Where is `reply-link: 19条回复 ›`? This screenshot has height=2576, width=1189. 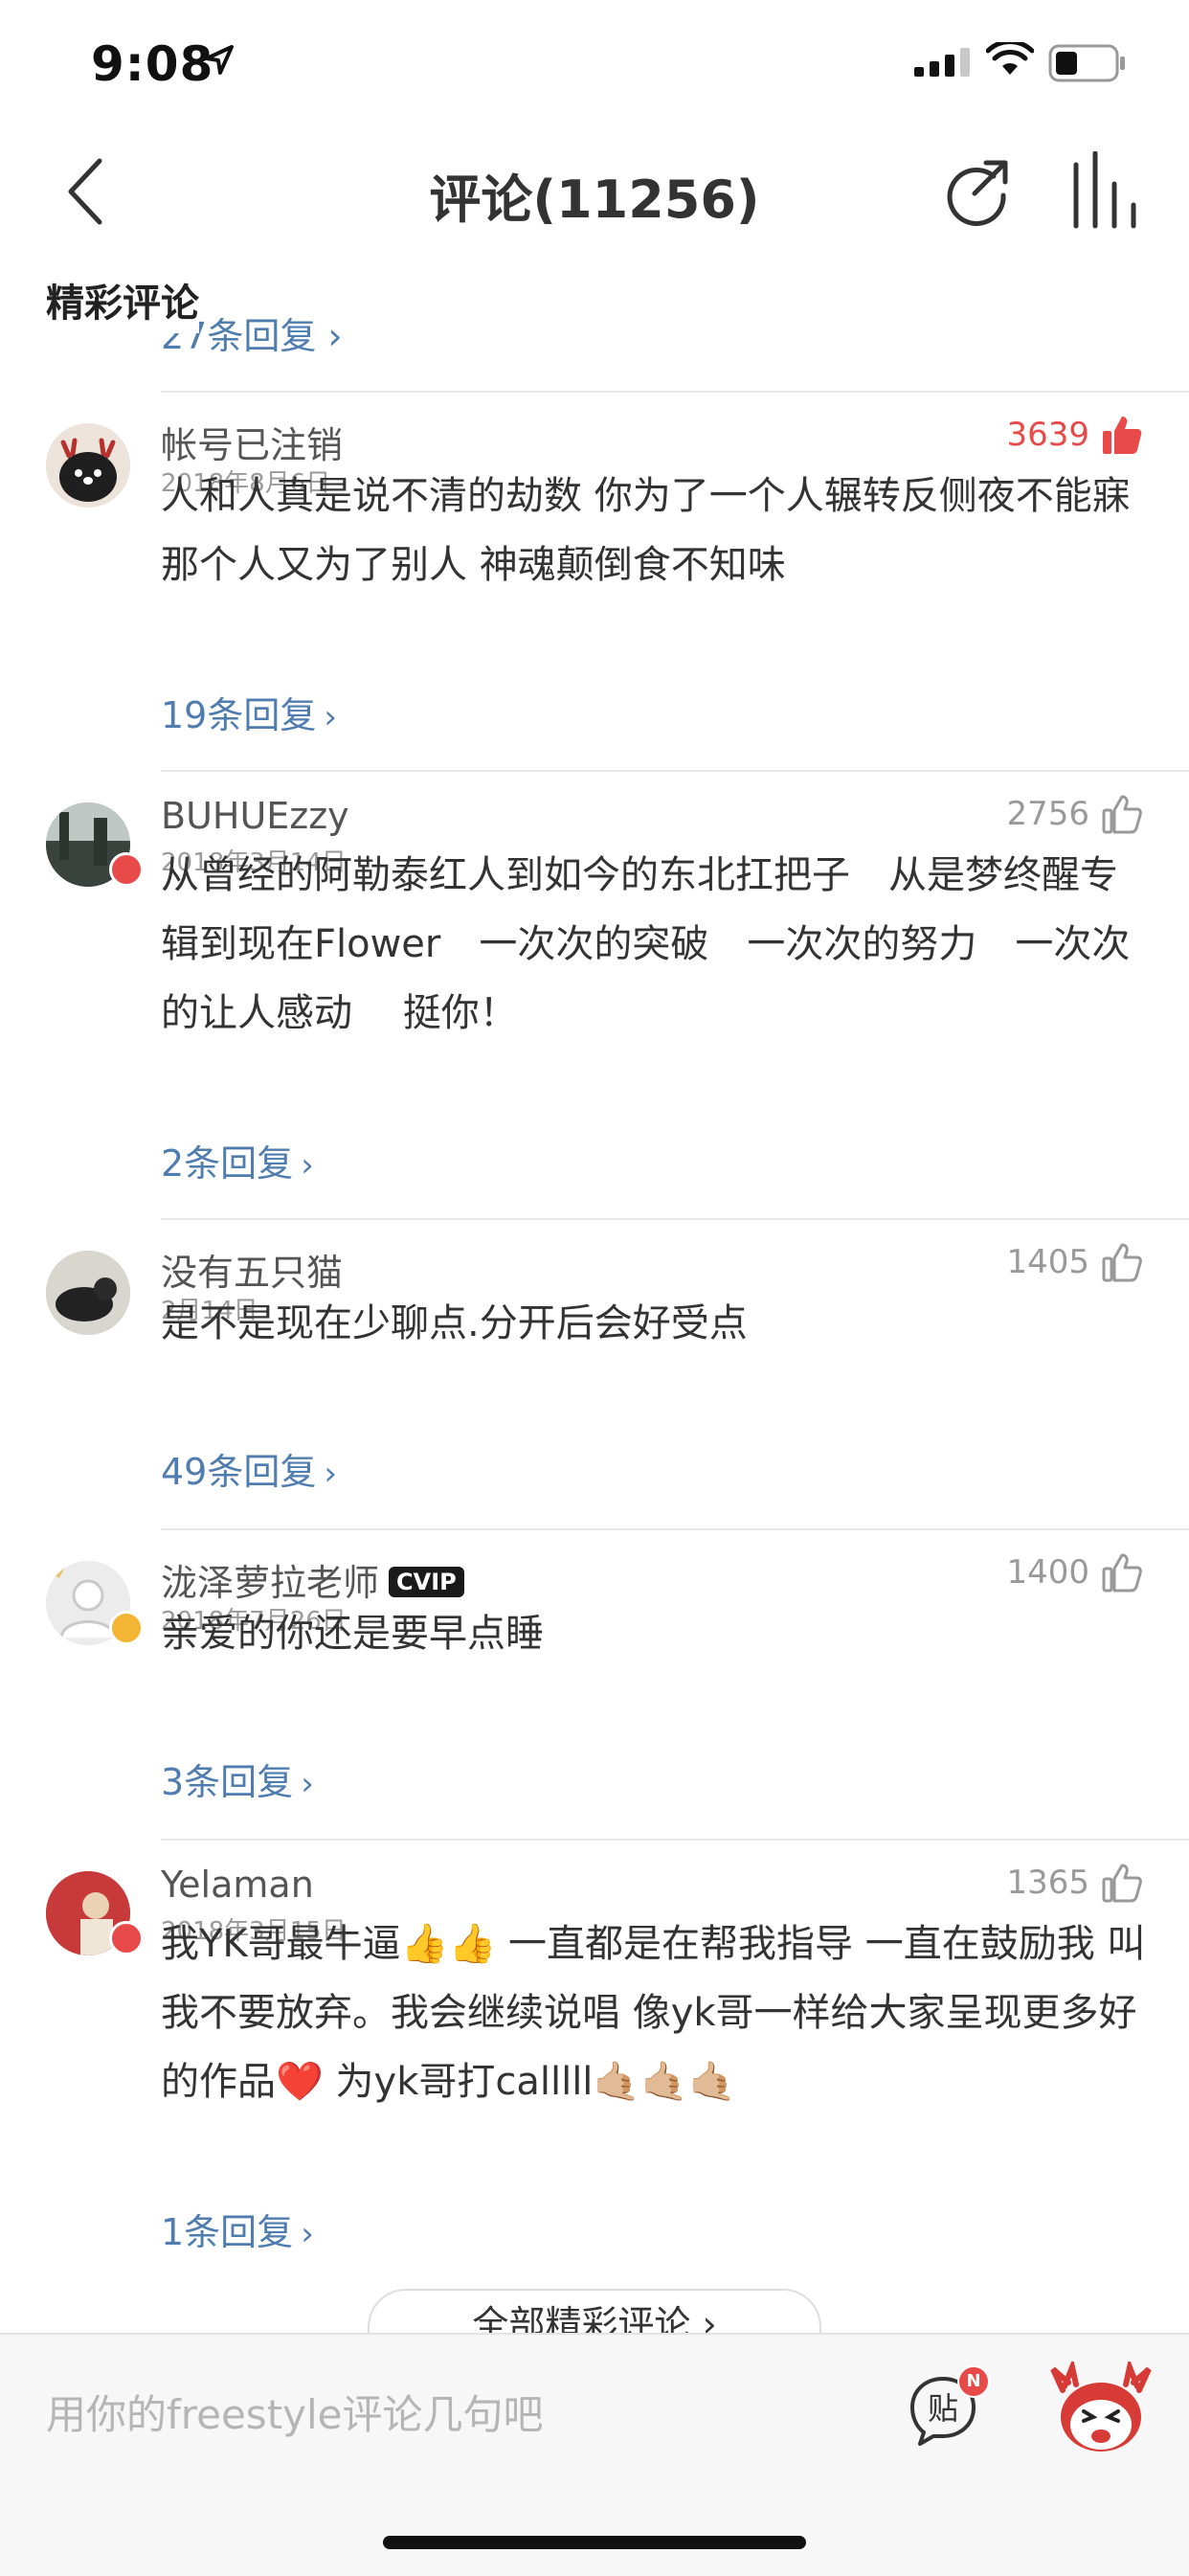 reply-link: 19条回复 › is located at coordinates (249, 712).